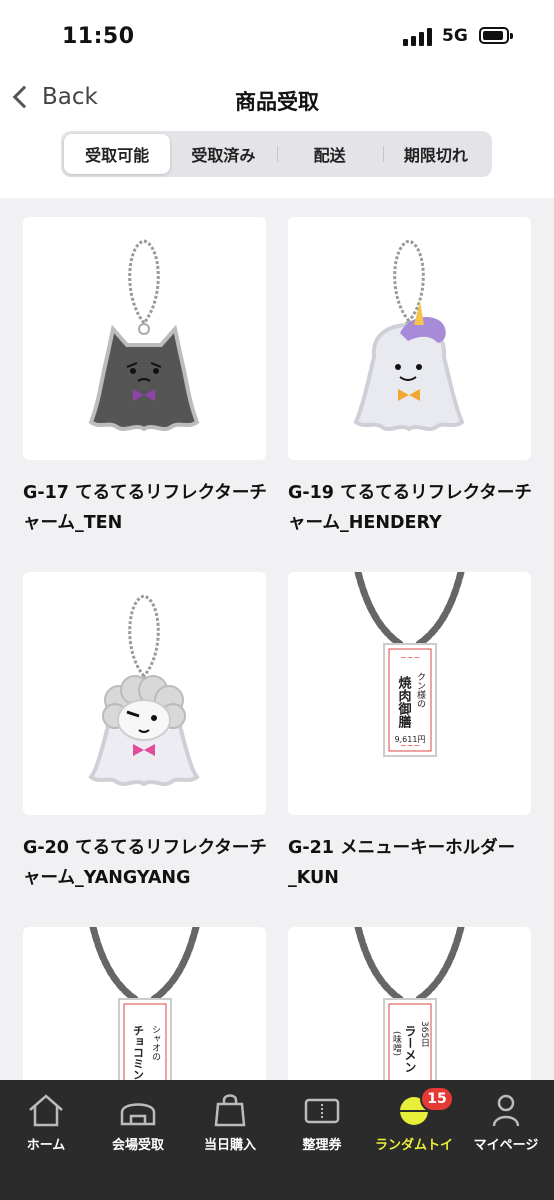  Describe the element at coordinates (419, 37) in the screenshot. I see `signal-icon` at that location.